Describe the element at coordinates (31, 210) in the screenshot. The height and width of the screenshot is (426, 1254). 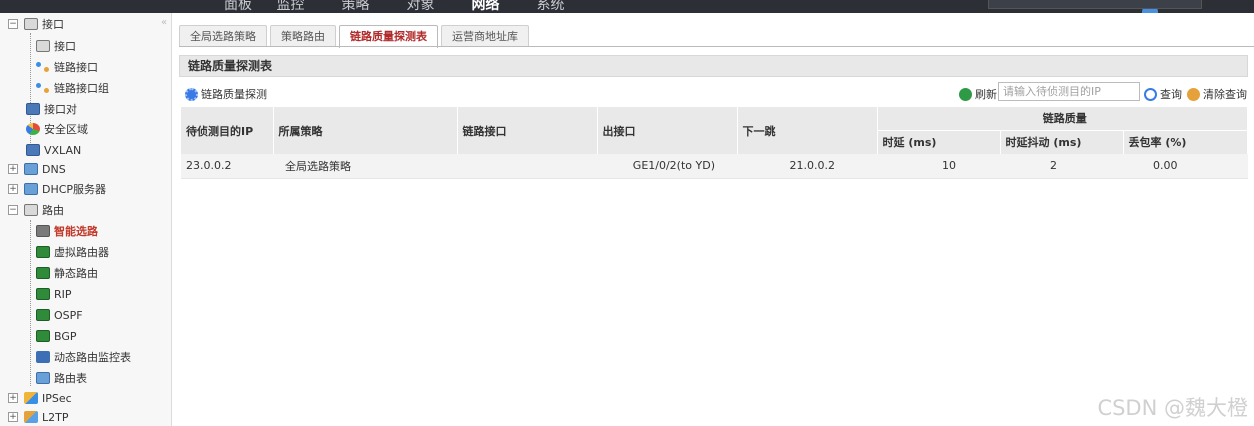
I see `routing-folder-icon` at that location.